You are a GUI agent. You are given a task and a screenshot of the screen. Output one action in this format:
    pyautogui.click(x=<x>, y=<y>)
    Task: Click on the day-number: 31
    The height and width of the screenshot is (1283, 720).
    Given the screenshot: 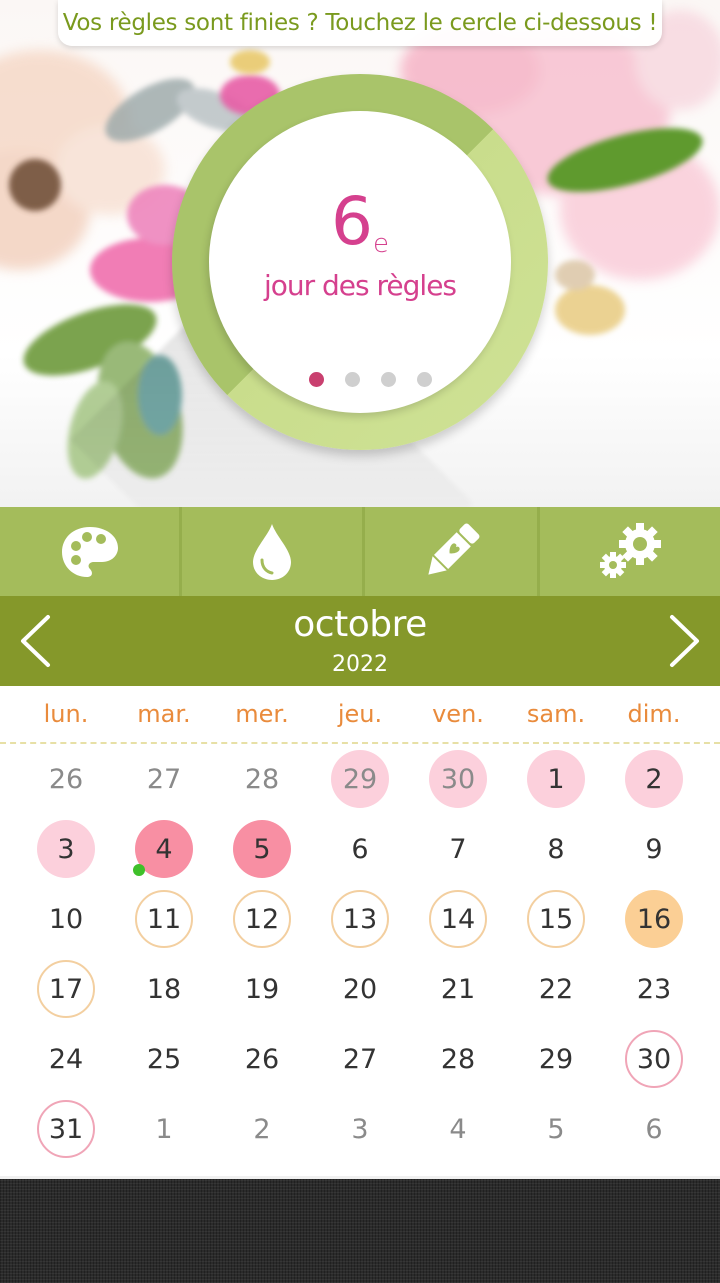 What is the action you would take?
    pyautogui.click(x=66, y=1129)
    